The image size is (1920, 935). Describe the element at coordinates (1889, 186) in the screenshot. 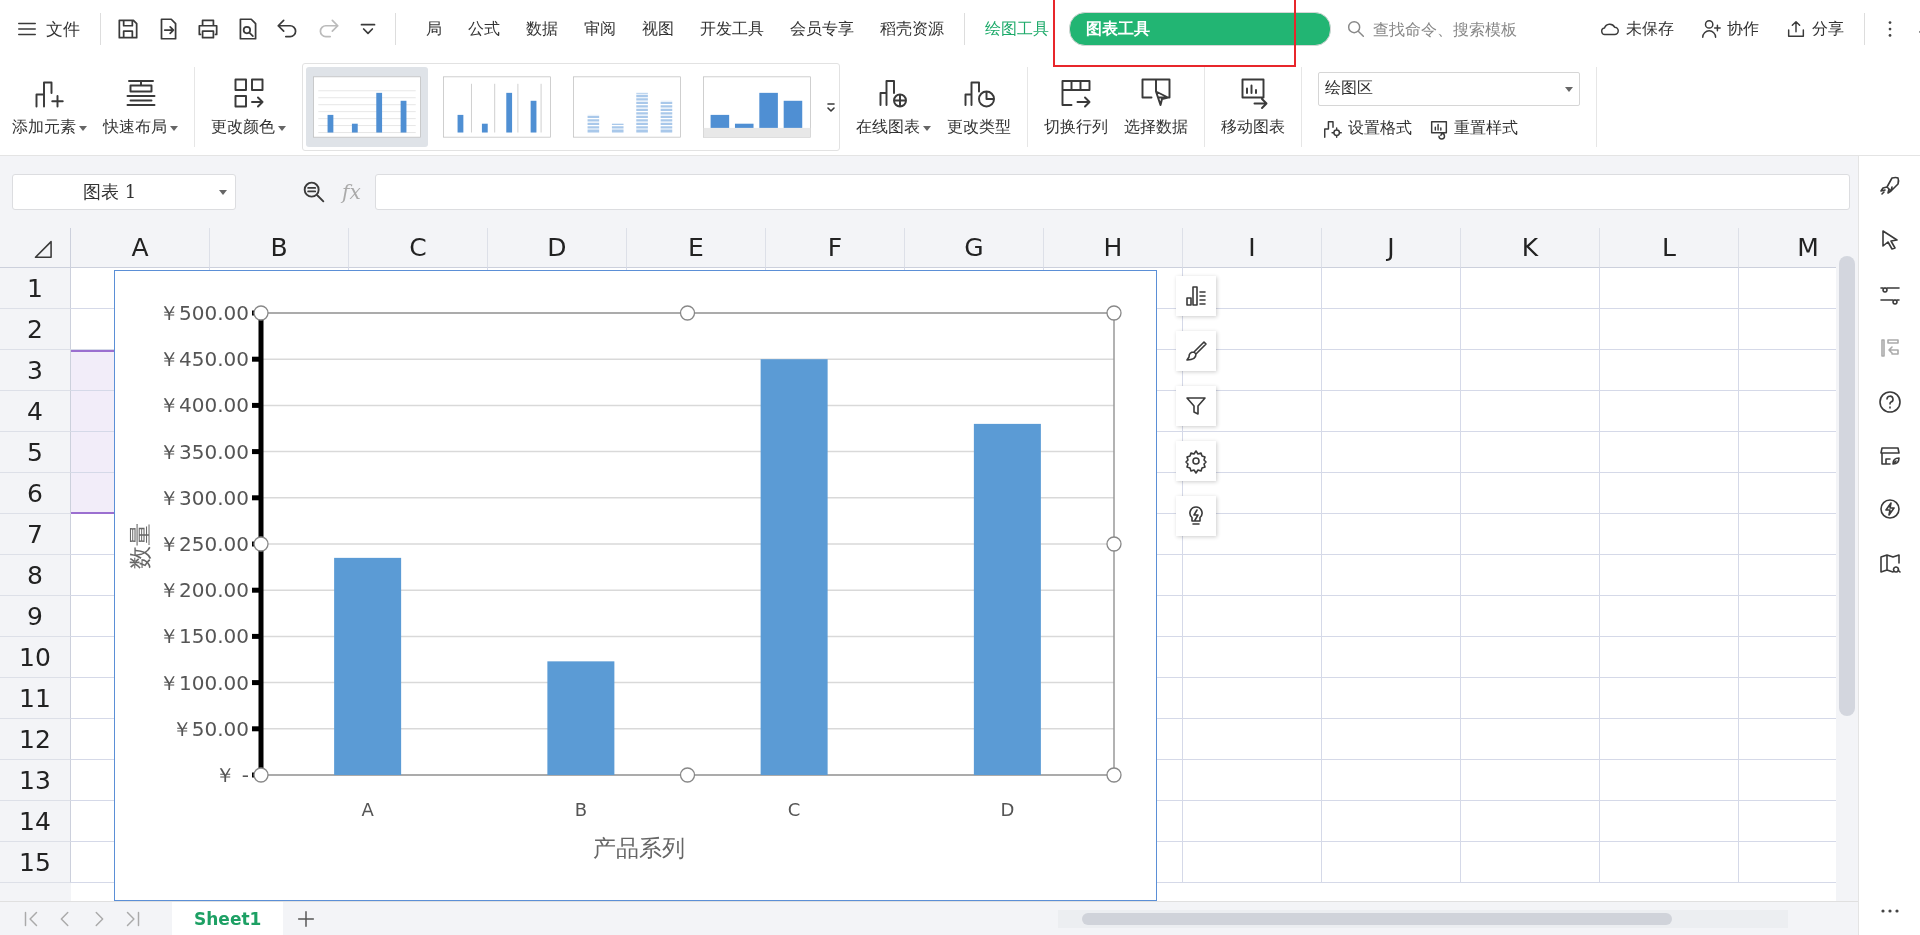

I see `rocket-icon` at that location.